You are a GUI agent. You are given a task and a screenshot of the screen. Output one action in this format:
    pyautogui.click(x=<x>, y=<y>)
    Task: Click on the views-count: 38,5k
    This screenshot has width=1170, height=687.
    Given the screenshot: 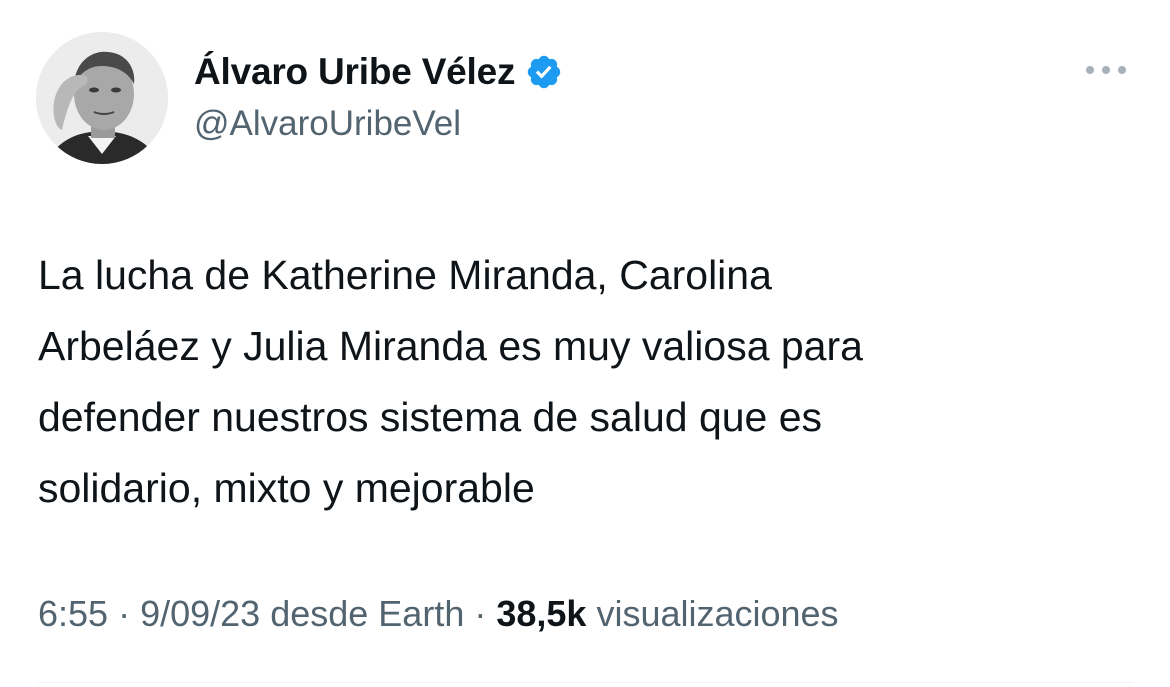 What is the action you would take?
    pyautogui.click(x=541, y=613)
    